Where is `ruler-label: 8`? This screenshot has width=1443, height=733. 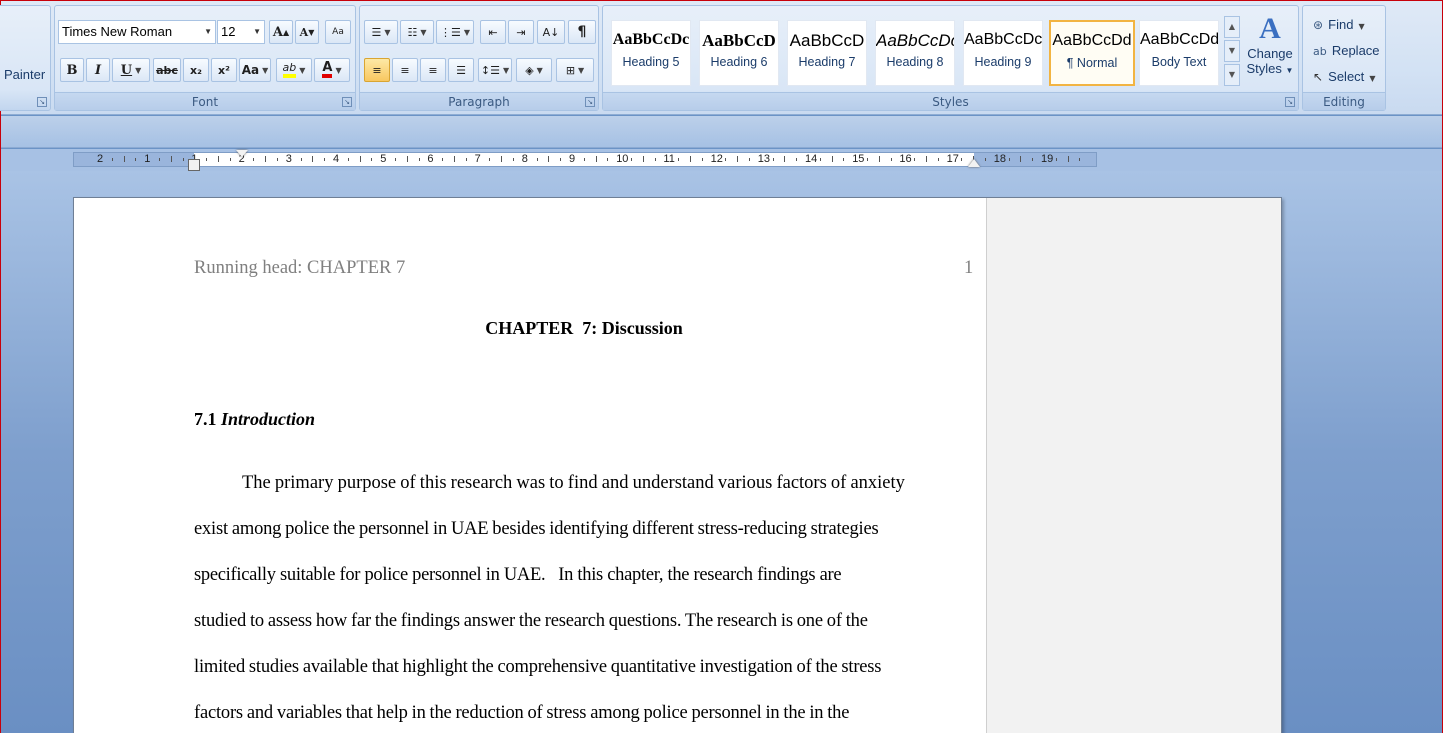 ruler-label: 8 is located at coordinates (524, 159).